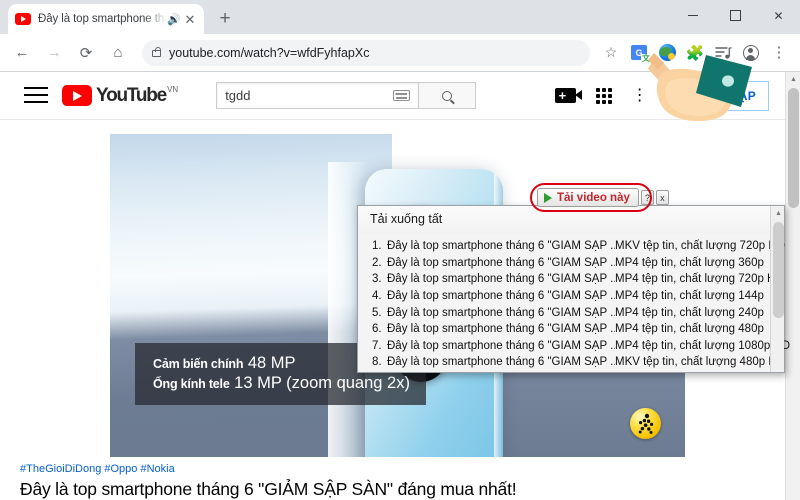 The image size is (800, 500). What do you see at coordinates (86, 53) in the screenshot?
I see `reload-button: ⟳` at bounding box center [86, 53].